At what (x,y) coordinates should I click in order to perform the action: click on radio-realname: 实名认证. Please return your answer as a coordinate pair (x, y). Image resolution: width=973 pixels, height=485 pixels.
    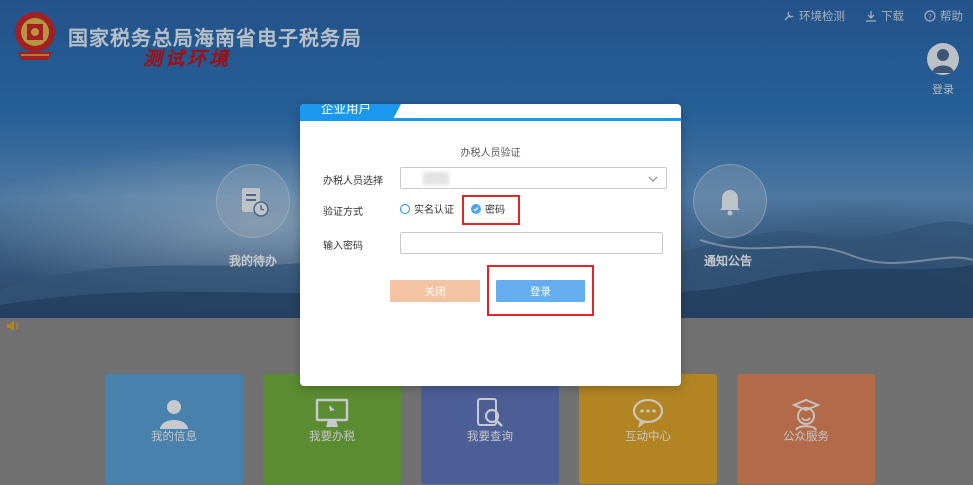
    Looking at the image, I should click on (427, 208).